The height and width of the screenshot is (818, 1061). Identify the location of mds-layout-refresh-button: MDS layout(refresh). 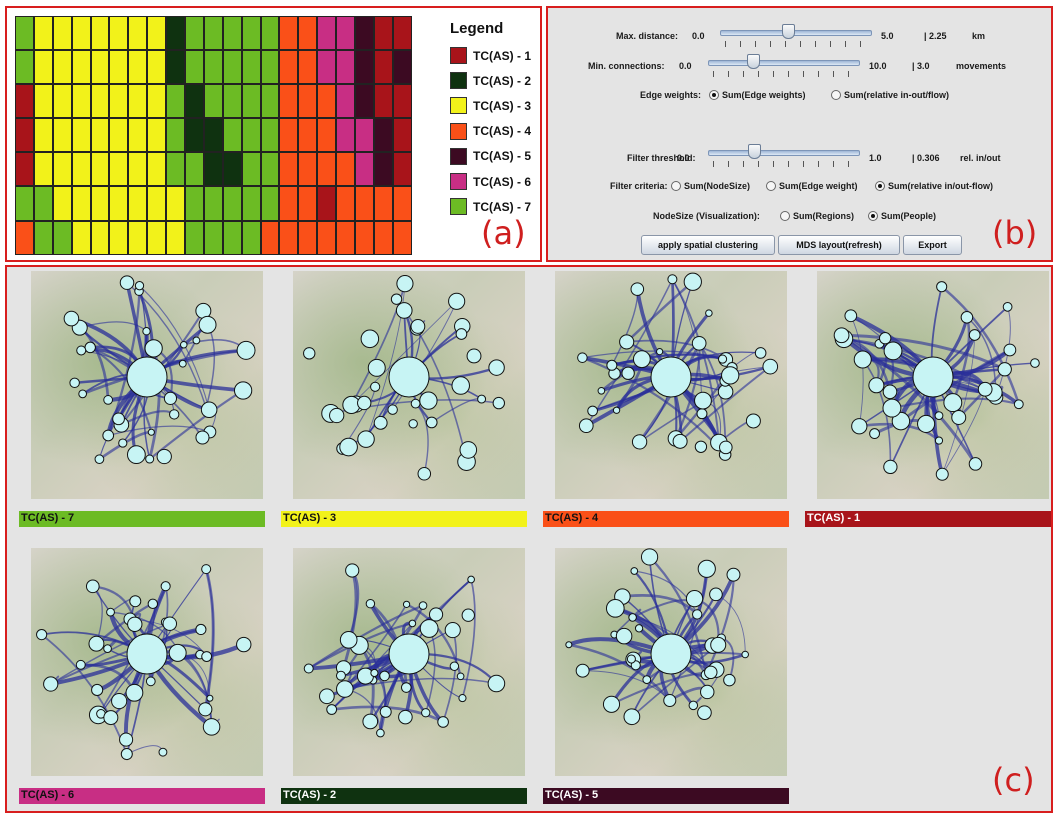
(839, 245).